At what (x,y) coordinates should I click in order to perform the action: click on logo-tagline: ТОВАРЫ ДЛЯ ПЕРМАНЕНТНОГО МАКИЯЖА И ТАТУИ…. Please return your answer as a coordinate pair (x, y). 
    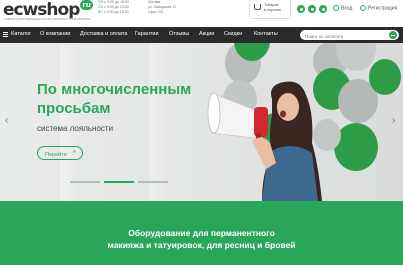
    Looking at the image, I should click on (48, 19).